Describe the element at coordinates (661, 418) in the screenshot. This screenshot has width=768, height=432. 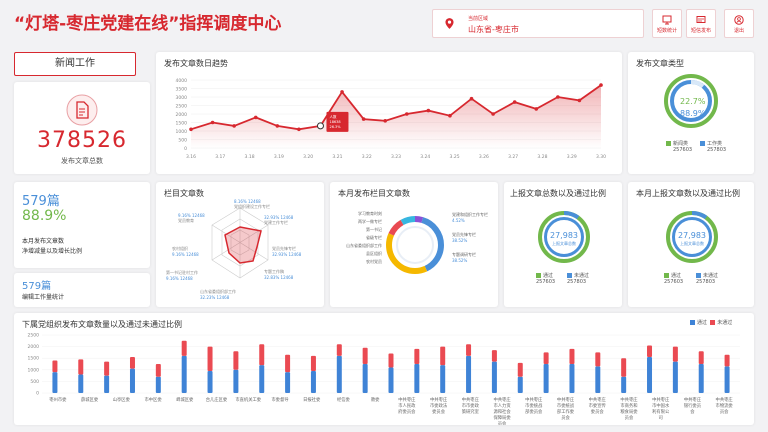
I see `x-category-label: 司` at that location.